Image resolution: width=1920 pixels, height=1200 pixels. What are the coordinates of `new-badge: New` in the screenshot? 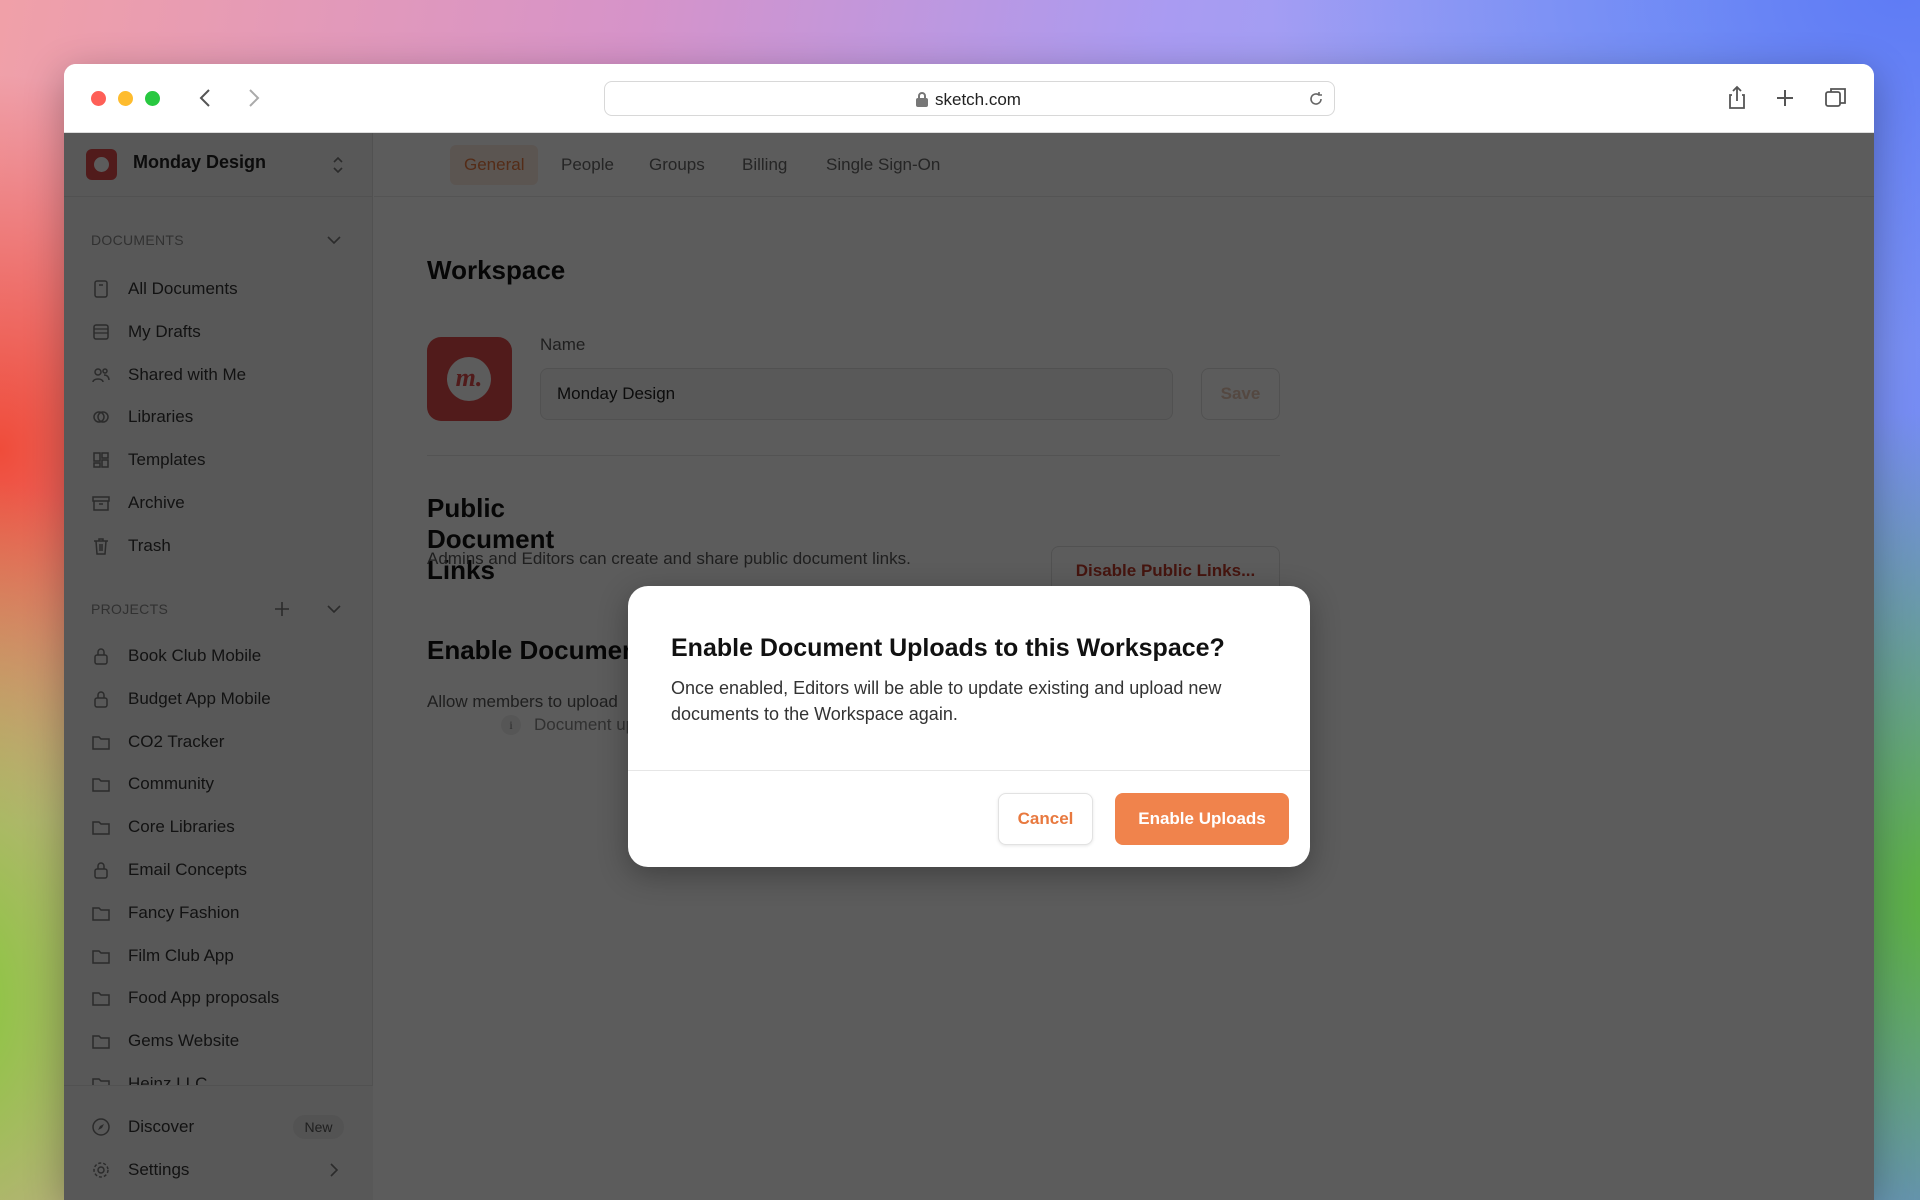 It's located at (318, 1127).